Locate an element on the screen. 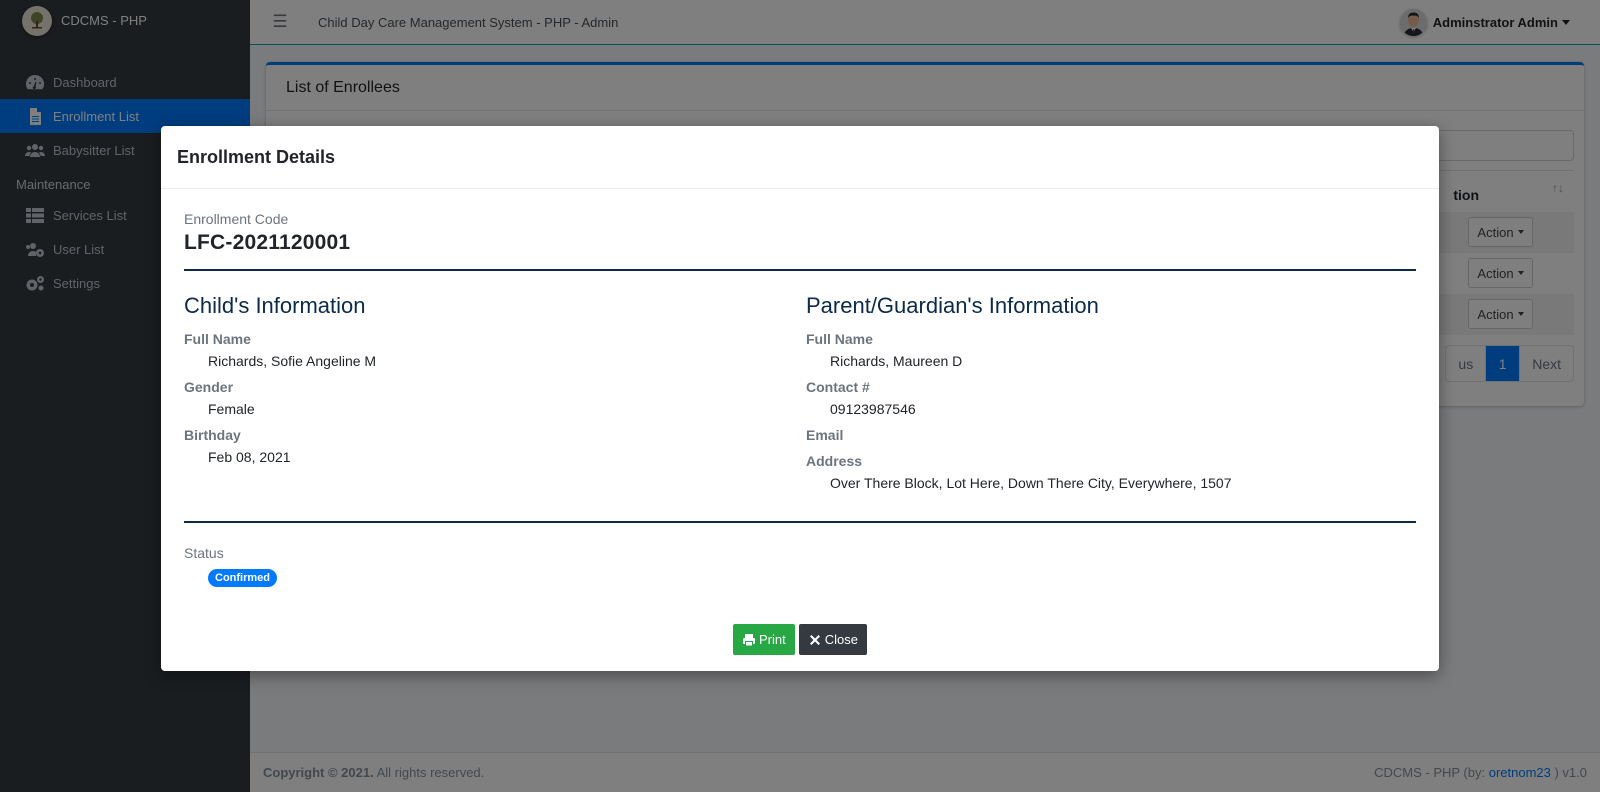  modal-footer: Print Close is located at coordinates (800, 639).